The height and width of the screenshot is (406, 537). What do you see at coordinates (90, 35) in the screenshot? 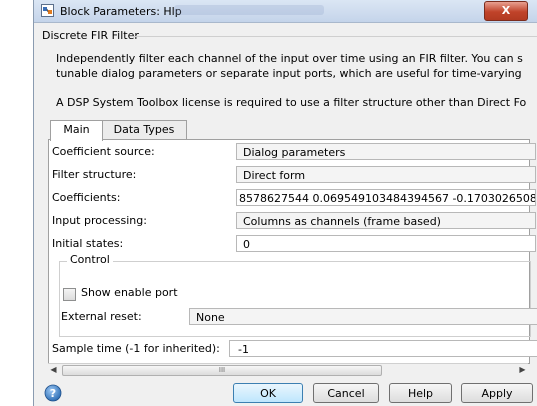
I see `block-group-label: Discrete FIR Filter` at bounding box center [90, 35].